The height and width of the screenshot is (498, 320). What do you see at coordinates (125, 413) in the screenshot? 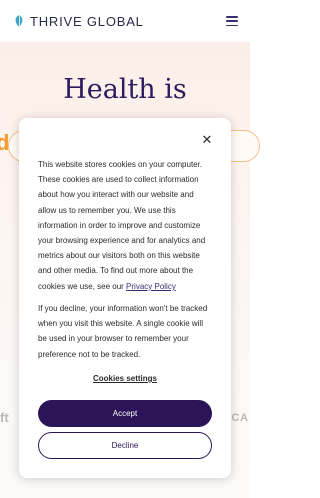
I see `accept-button: Accept` at bounding box center [125, 413].